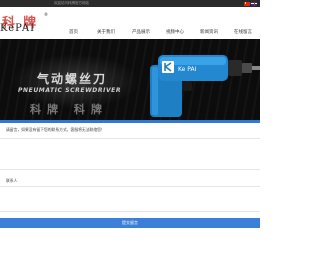 The image size is (320, 274). What do you see at coordinates (130, 23) in the screenshot?
I see `site-header: 科牌 ® KePAI 首页 关于我们 产品展示 视频中心 新闻资讯 在线留言` at bounding box center [130, 23].